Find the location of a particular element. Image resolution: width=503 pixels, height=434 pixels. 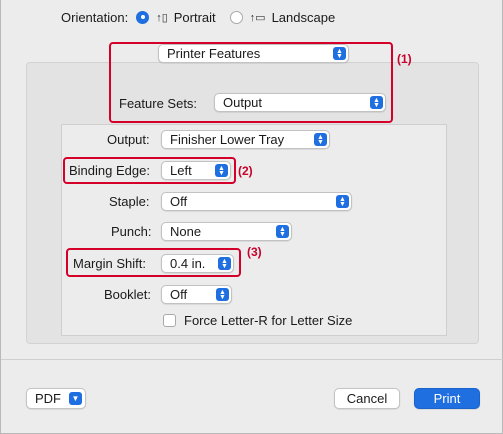

orientation-label: Orientation: is located at coordinates (95, 17).